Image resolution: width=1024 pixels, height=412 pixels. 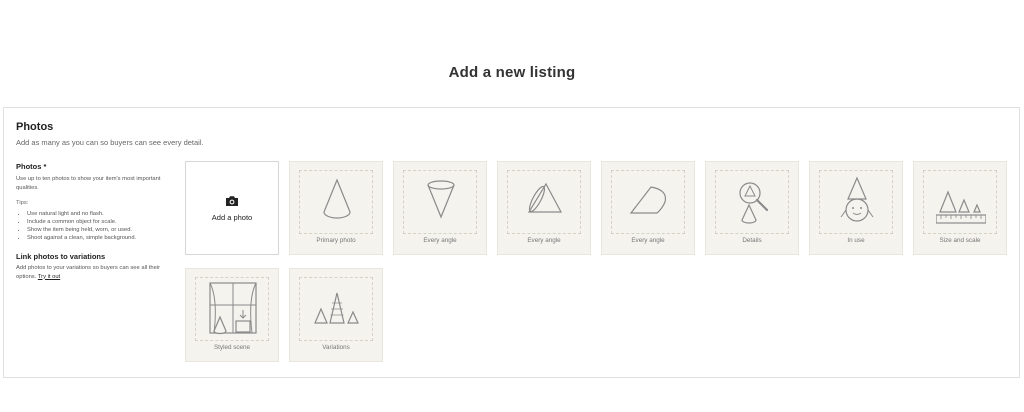 I want to click on photo-slot-details: Details, so click(x=752, y=208).